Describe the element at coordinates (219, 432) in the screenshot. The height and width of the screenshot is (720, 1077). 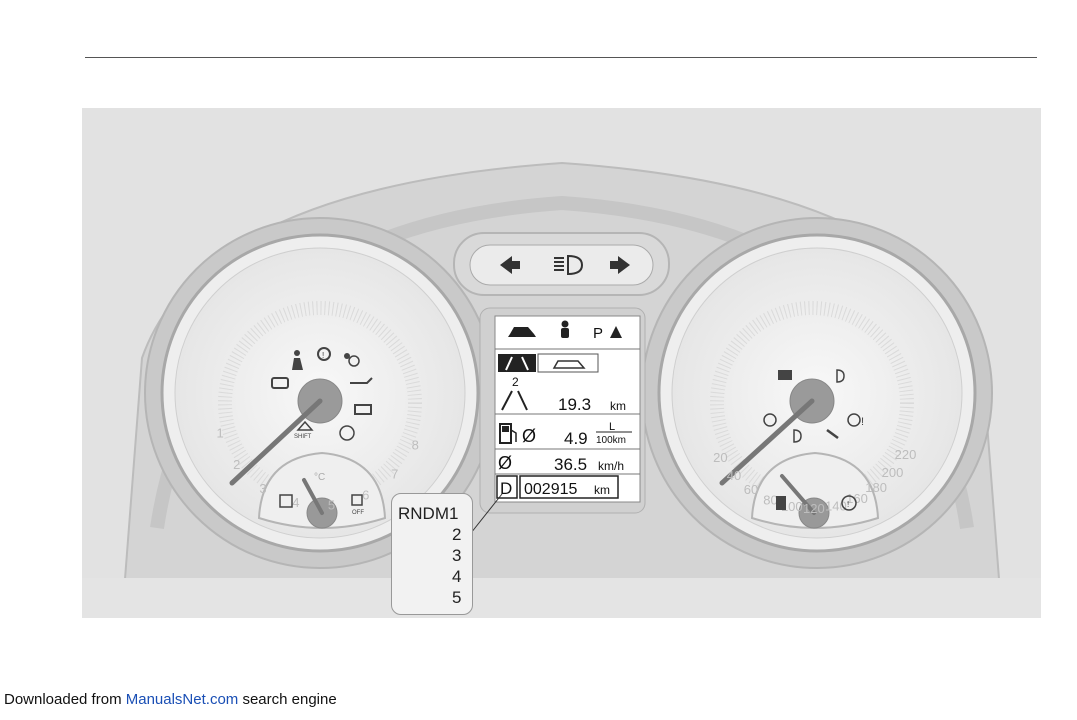
I see `tachometer-tick-label: 1` at that location.